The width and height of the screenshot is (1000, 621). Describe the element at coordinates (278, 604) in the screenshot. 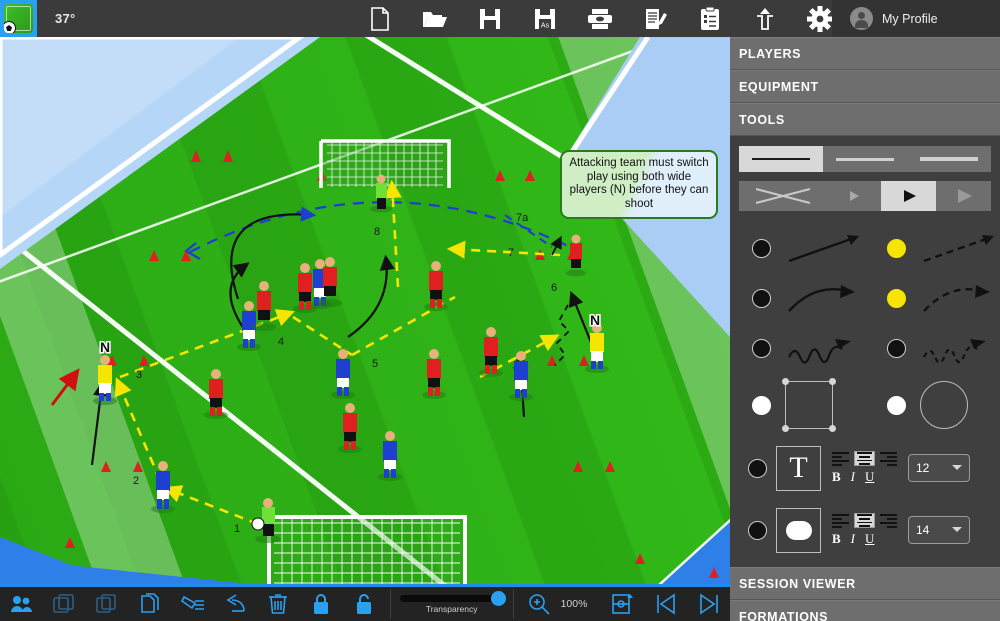

I see `delete-trash-icon` at that location.